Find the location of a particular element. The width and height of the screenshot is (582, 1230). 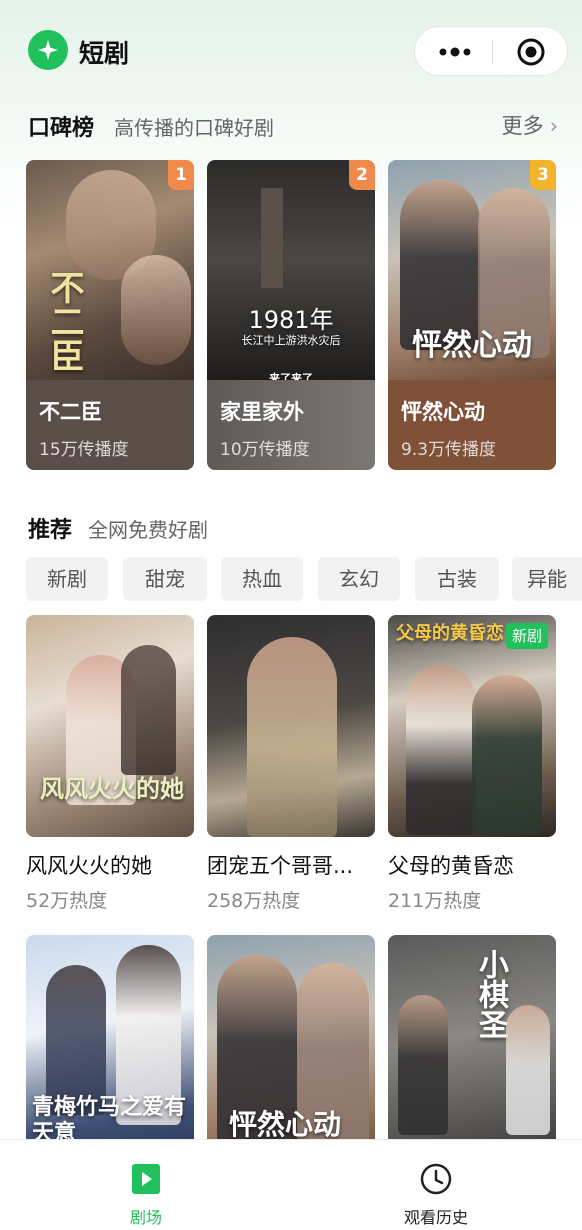

tab-theater: 剧场 is located at coordinates (146, 1185).